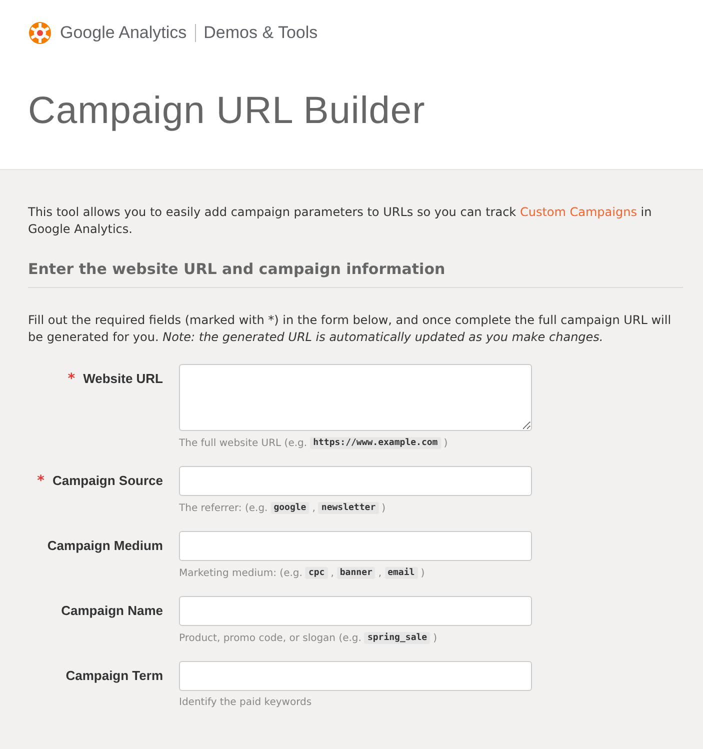 The height and width of the screenshot is (749, 703). What do you see at coordinates (355, 397) in the screenshot?
I see `url-field` at bounding box center [355, 397].